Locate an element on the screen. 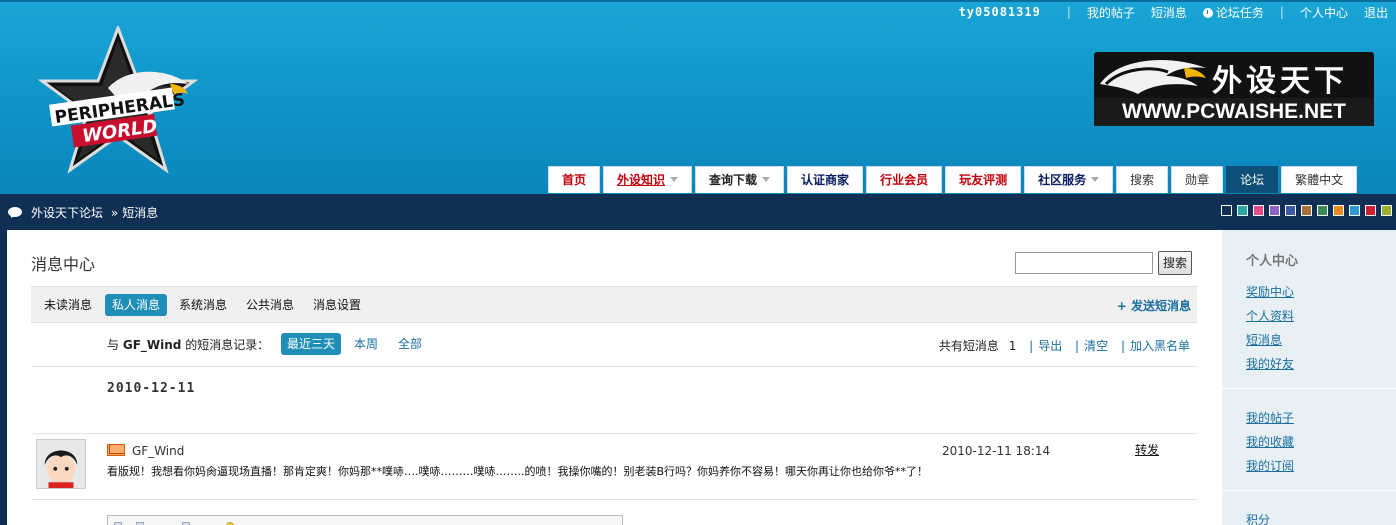  forward-link: 转发 is located at coordinates (1147, 449).